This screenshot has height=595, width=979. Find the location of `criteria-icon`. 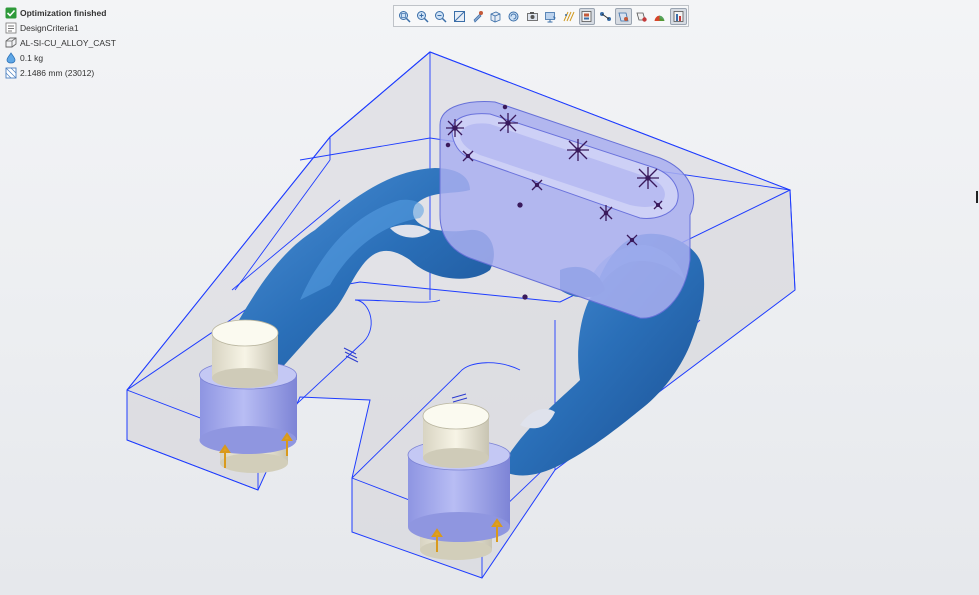

criteria-icon is located at coordinates (10, 28).